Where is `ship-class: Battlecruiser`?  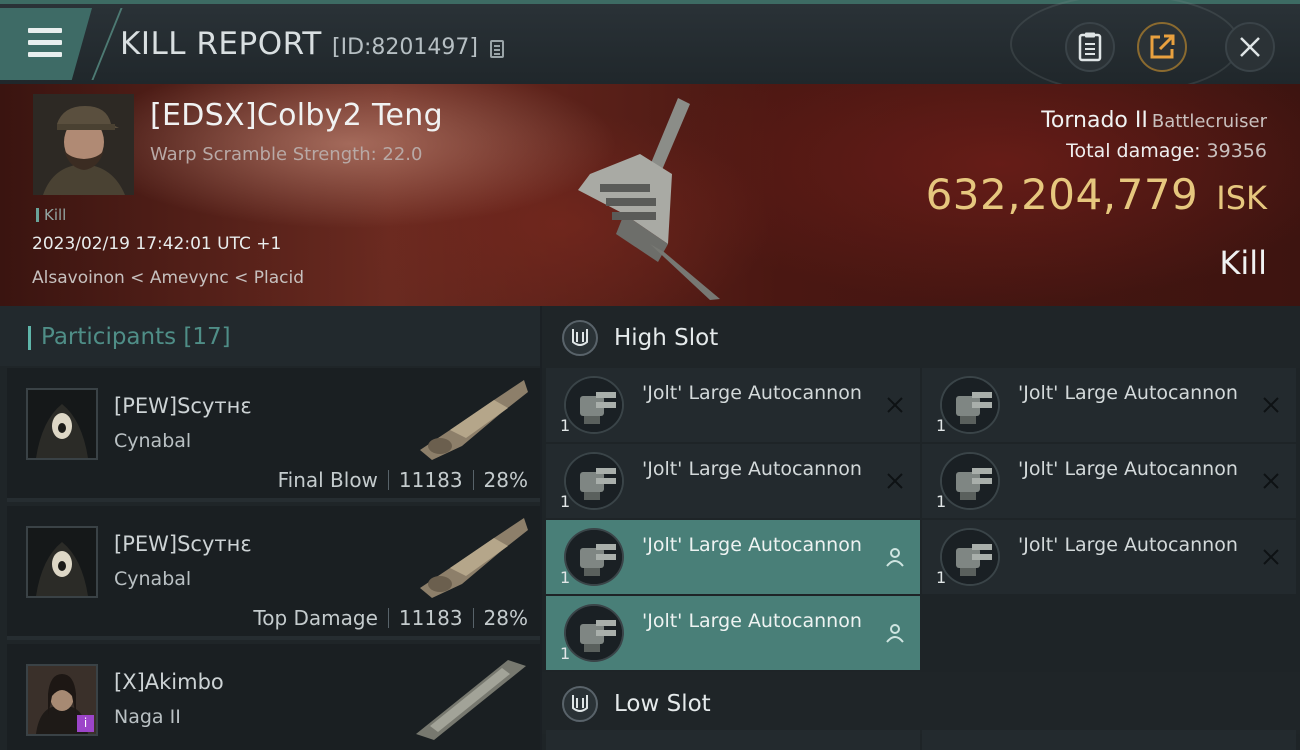 ship-class: Battlecruiser is located at coordinates (1209, 121).